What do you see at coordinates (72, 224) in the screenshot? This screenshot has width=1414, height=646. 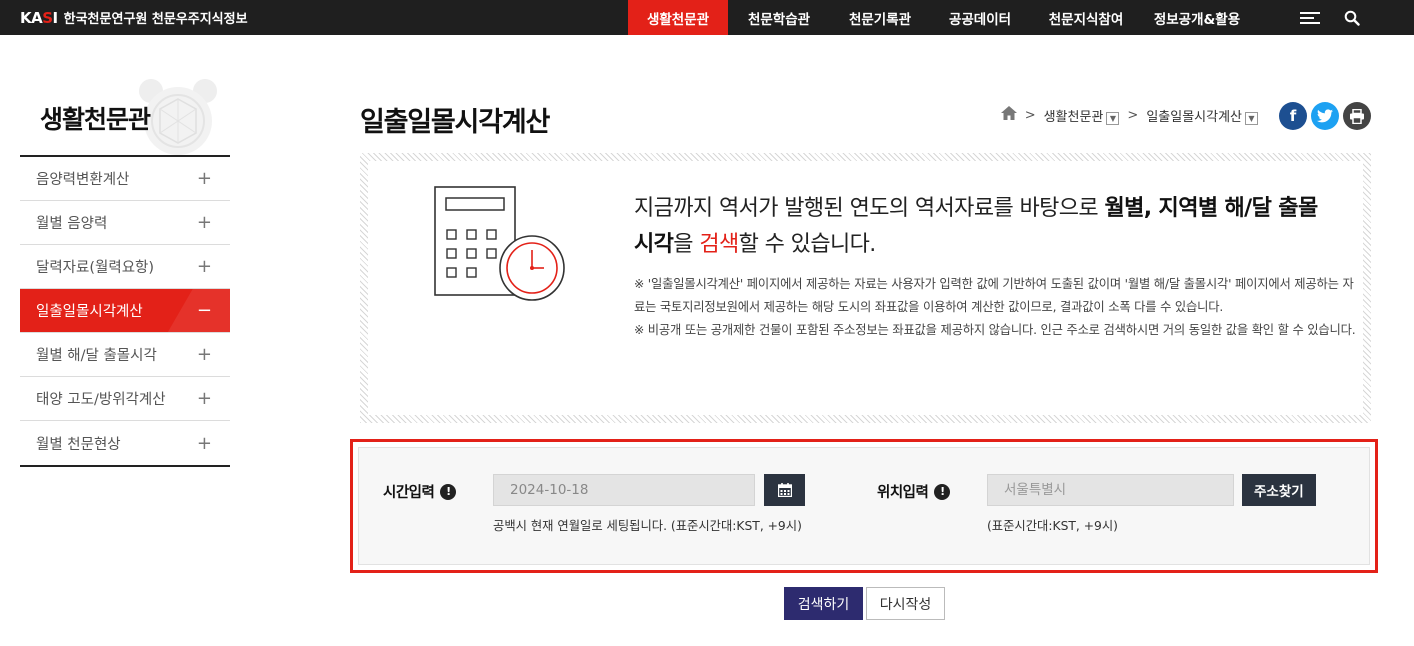 I see `sidebar-item-label: 월별 음양력` at bounding box center [72, 224].